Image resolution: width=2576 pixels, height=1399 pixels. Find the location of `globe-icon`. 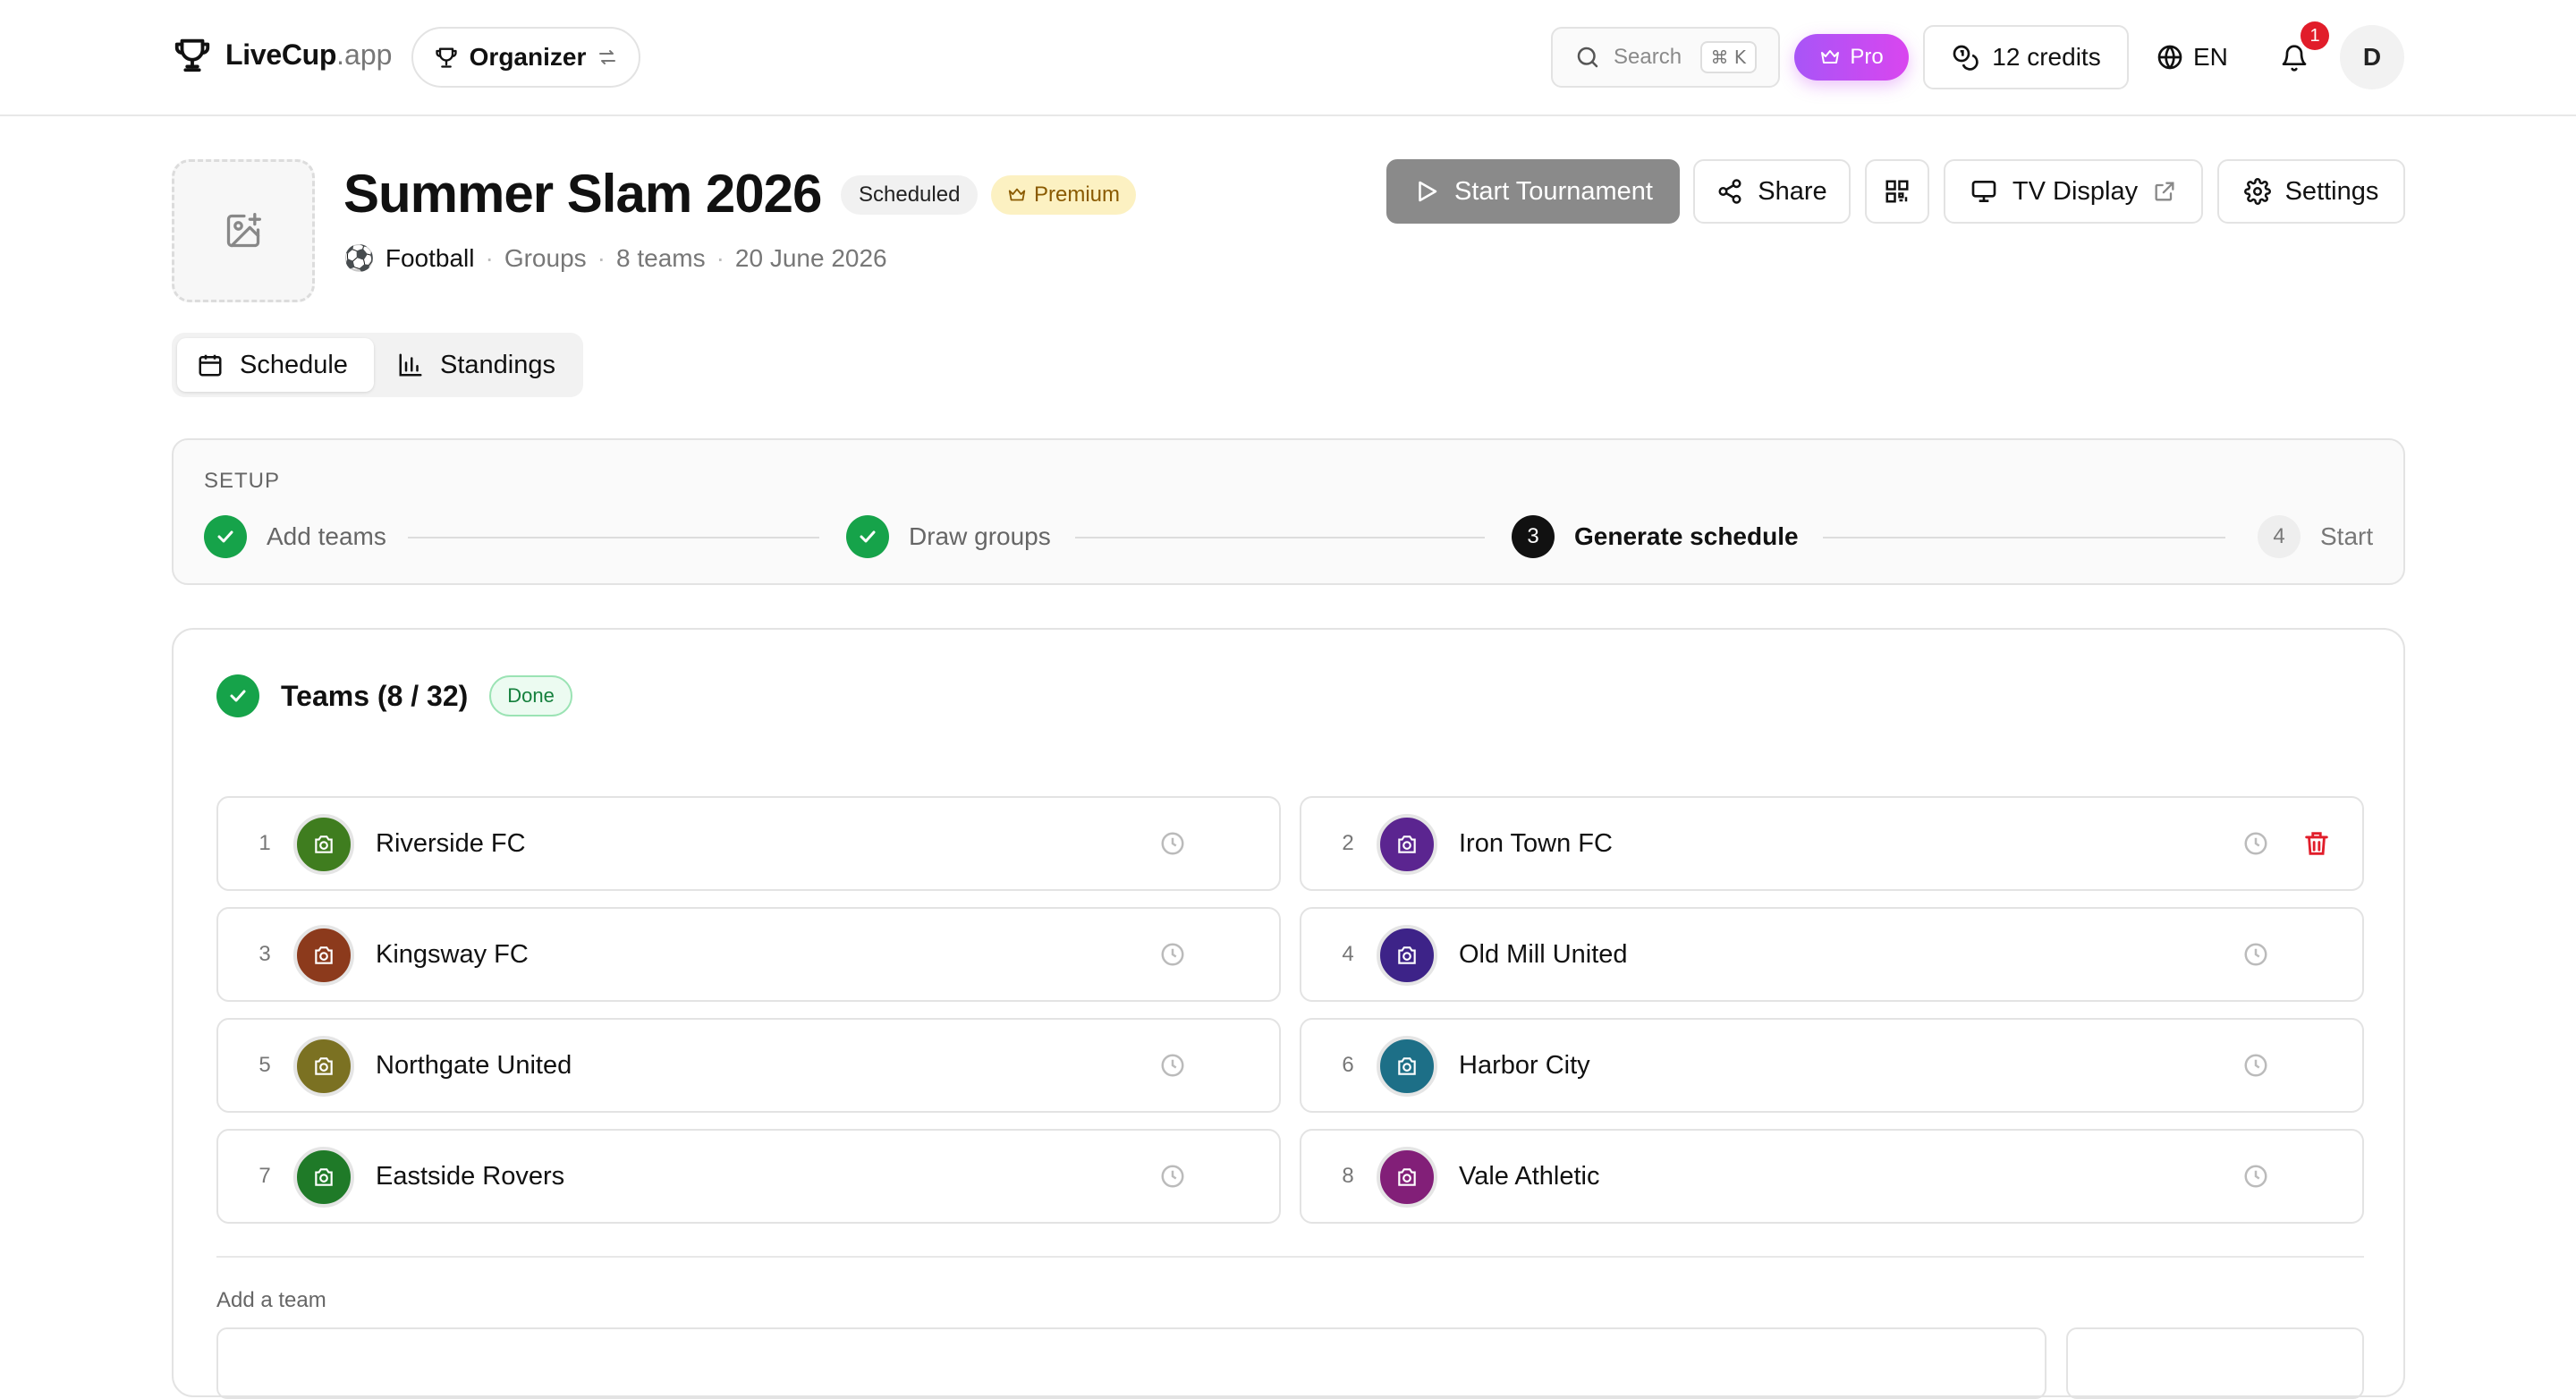

globe-icon is located at coordinates (2170, 57).